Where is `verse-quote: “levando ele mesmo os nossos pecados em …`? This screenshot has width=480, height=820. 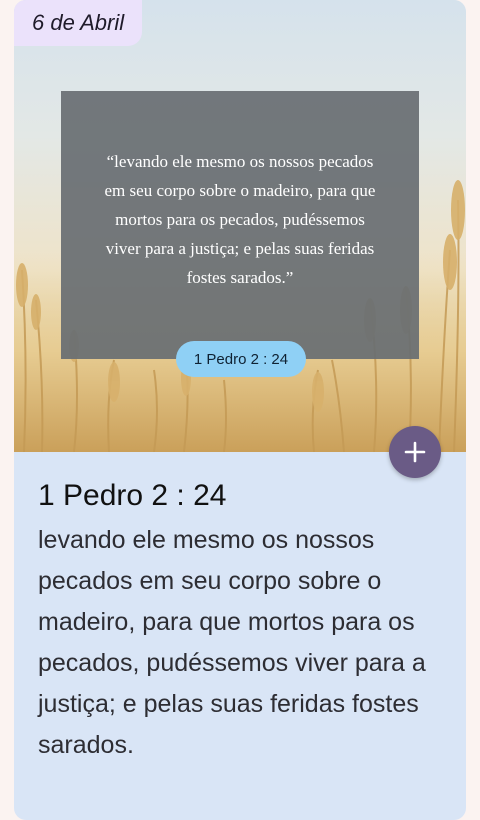 verse-quote: “levando ele mesmo os nossos pecados em … is located at coordinates (240, 219).